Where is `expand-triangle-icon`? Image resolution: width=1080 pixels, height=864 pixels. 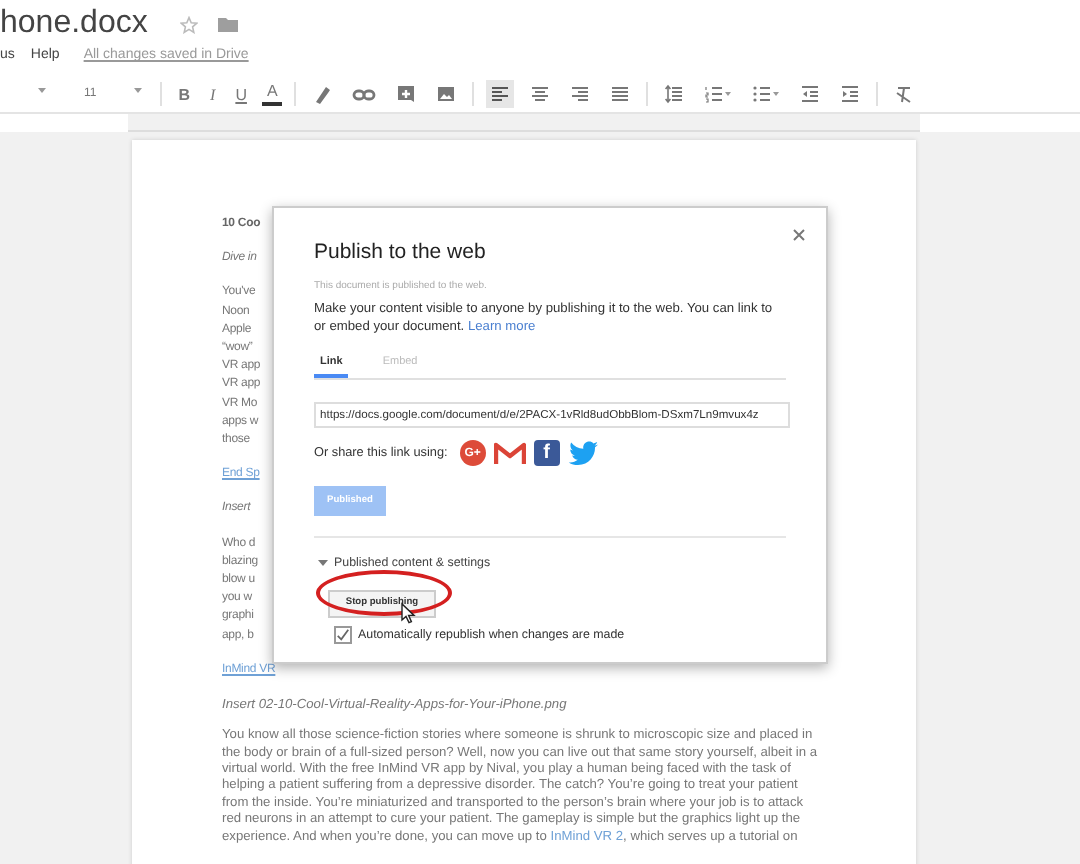 expand-triangle-icon is located at coordinates (323, 563).